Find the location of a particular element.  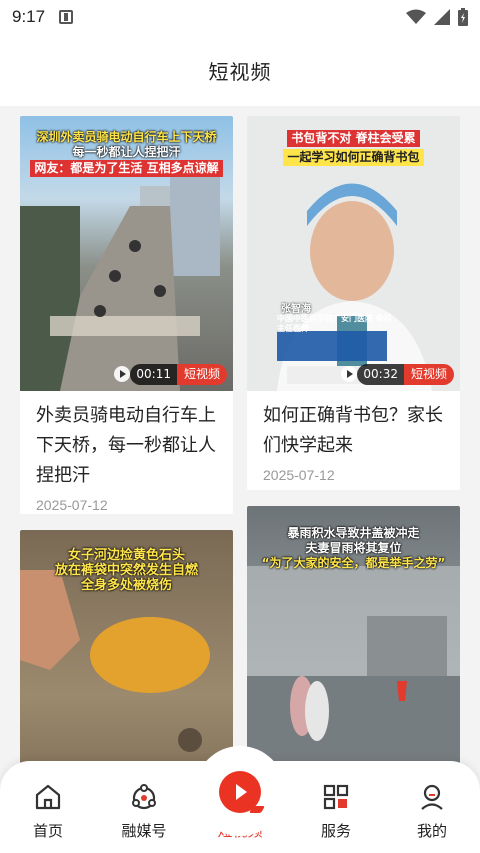

notification-icon is located at coordinates (66, 17).